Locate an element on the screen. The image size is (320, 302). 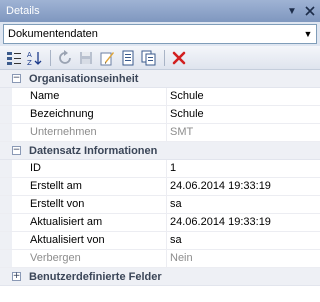
property-name: Aktualisiert von is located at coordinates (89, 240).